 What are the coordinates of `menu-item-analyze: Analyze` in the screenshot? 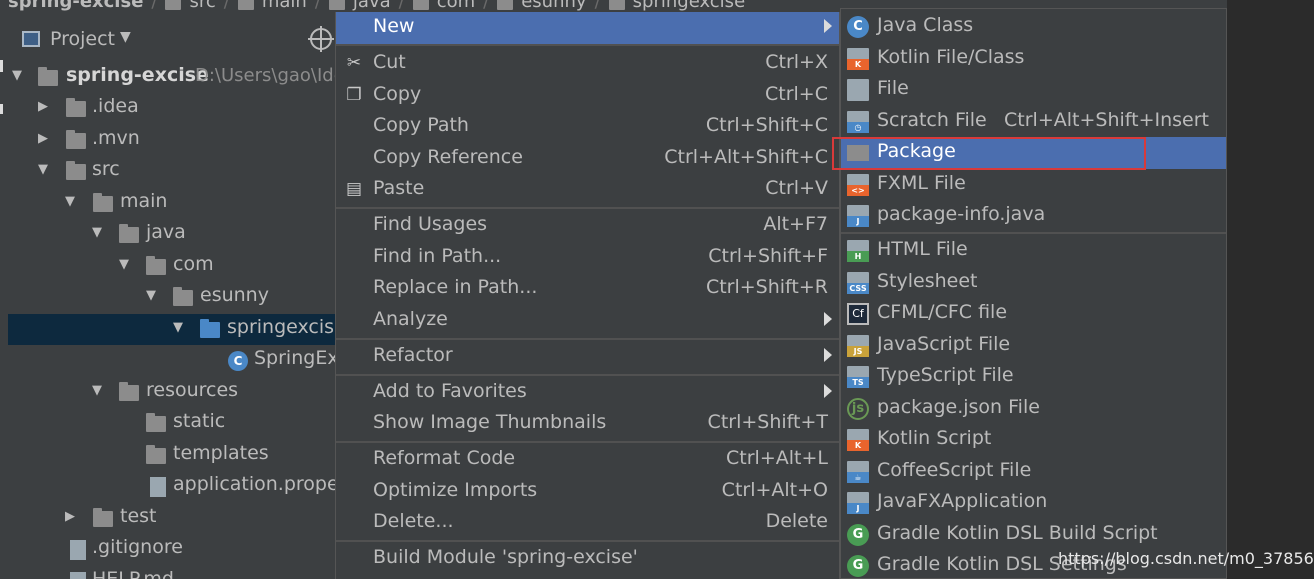 It's located at (587, 321).